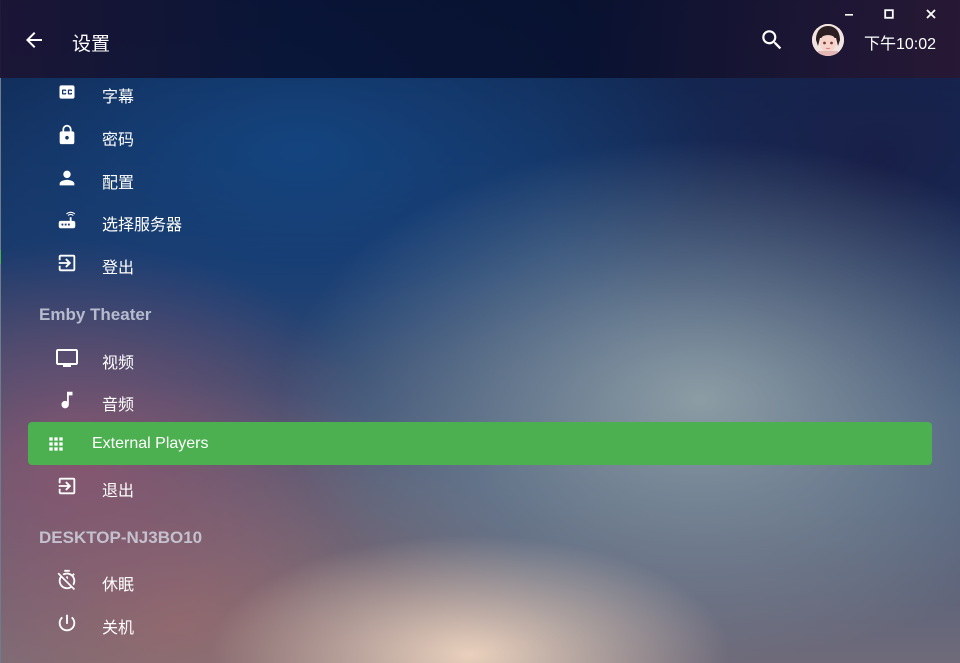 This screenshot has height=663, width=960. Describe the element at coordinates (118, 363) in the screenshot. I see `menu-item-label: 视频` at that location.